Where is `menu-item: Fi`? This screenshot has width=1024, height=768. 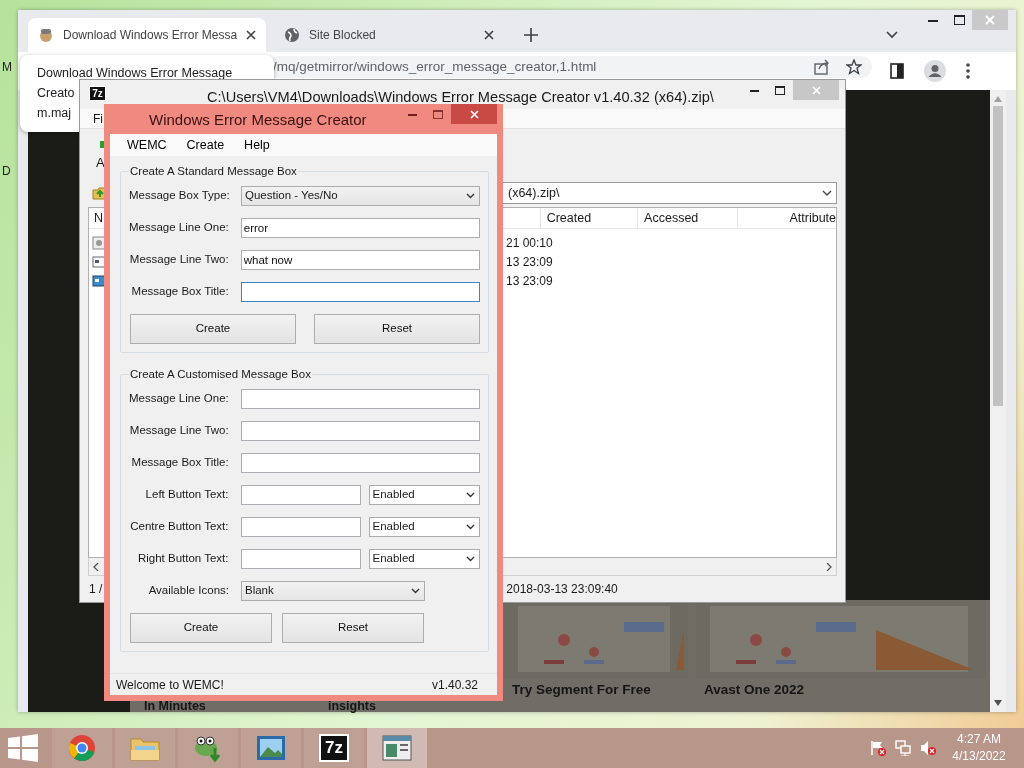
menu-item: Fi is located at coordinates (98, 118).